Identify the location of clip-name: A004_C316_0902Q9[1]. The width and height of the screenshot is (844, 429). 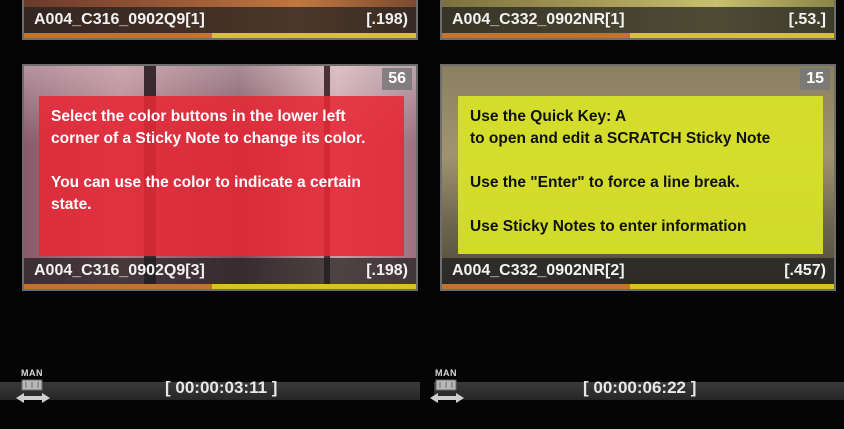
(119, 19).